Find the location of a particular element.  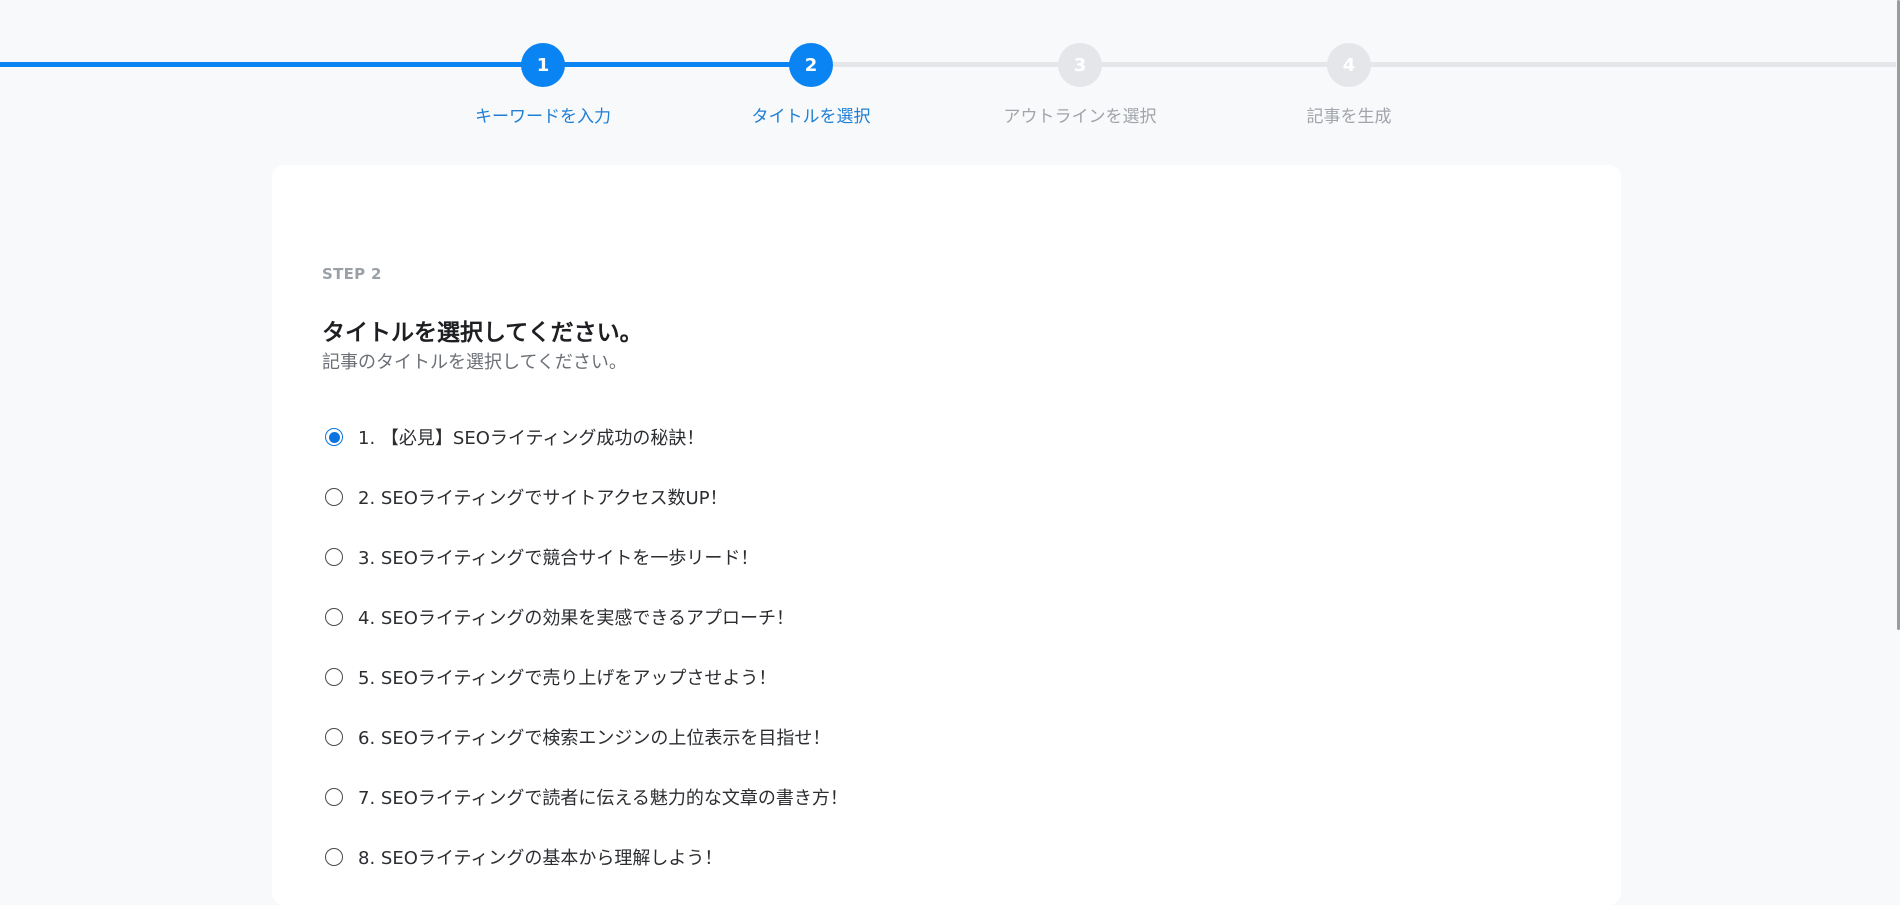

step-indicator: STEP 2 is located at coordinates (352, 274).